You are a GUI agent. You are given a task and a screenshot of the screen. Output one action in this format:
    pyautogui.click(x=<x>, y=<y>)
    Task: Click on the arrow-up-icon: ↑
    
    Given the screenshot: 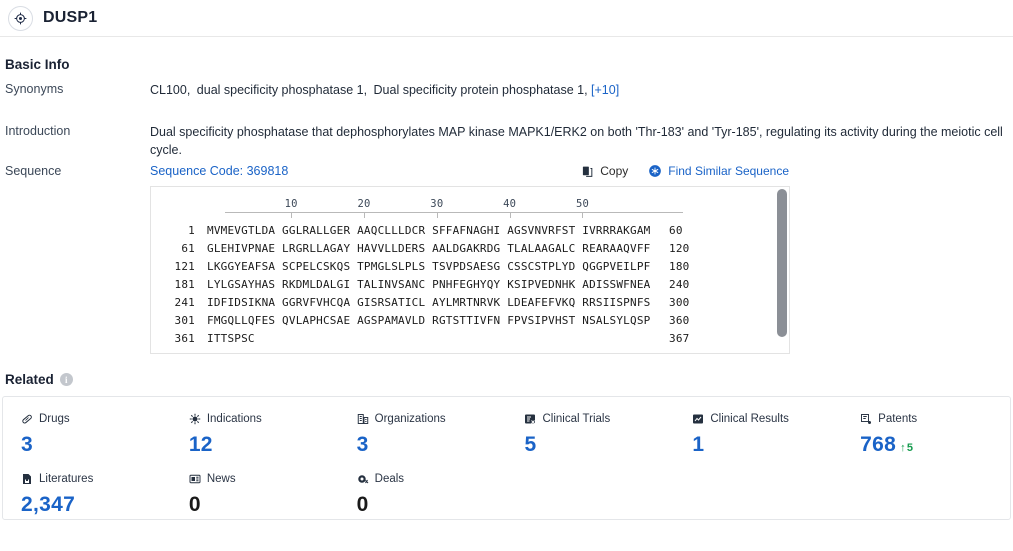 What is the action you would take?
    pyautogui.click(x=903, y=448)
    